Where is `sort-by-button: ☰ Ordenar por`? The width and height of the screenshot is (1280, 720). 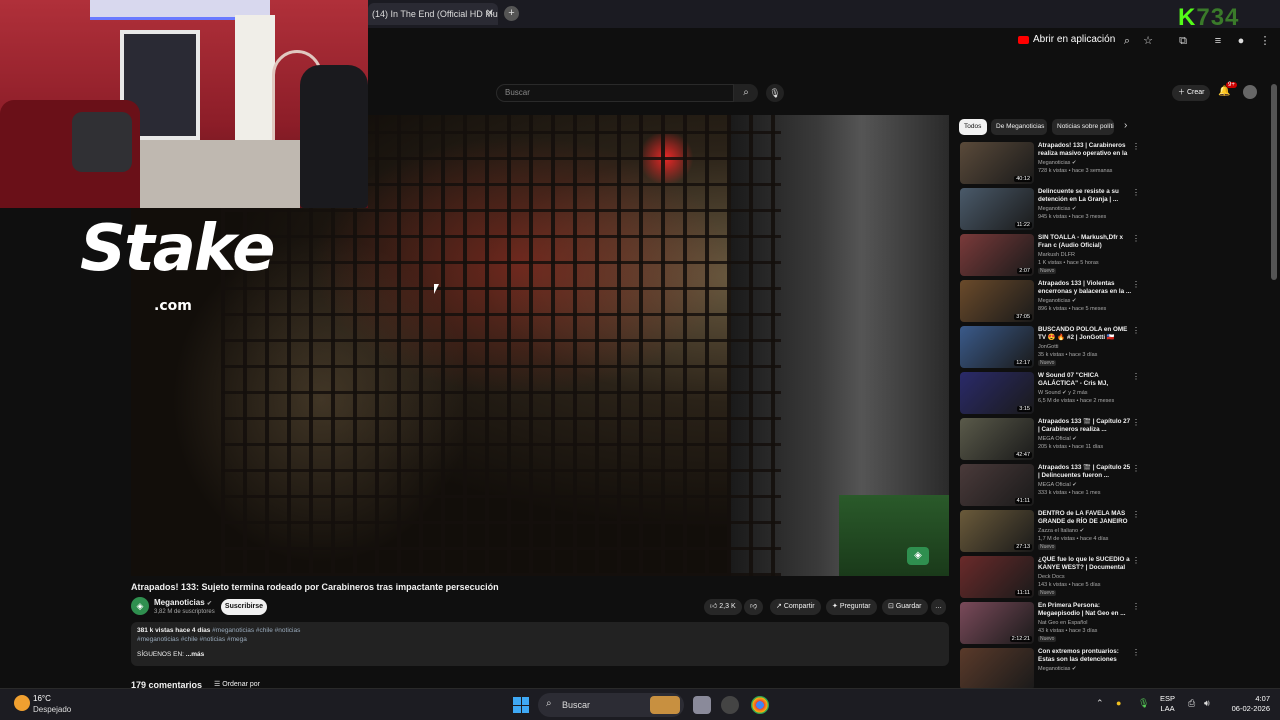
sort-by-button: ☰ Ordenar por is located at coordinates (237, 684).